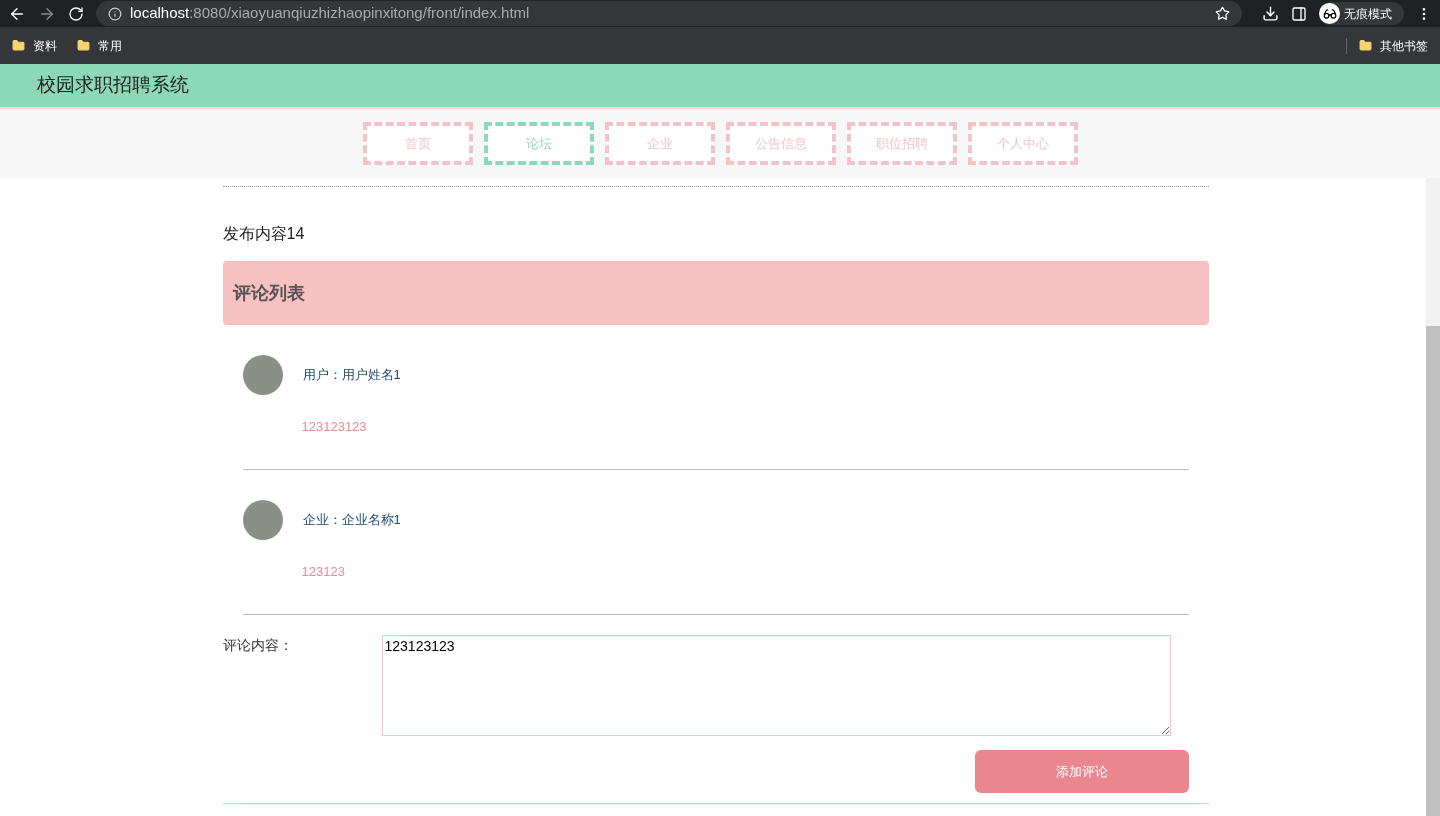  I want to click on info-icon, so click(115, 13).